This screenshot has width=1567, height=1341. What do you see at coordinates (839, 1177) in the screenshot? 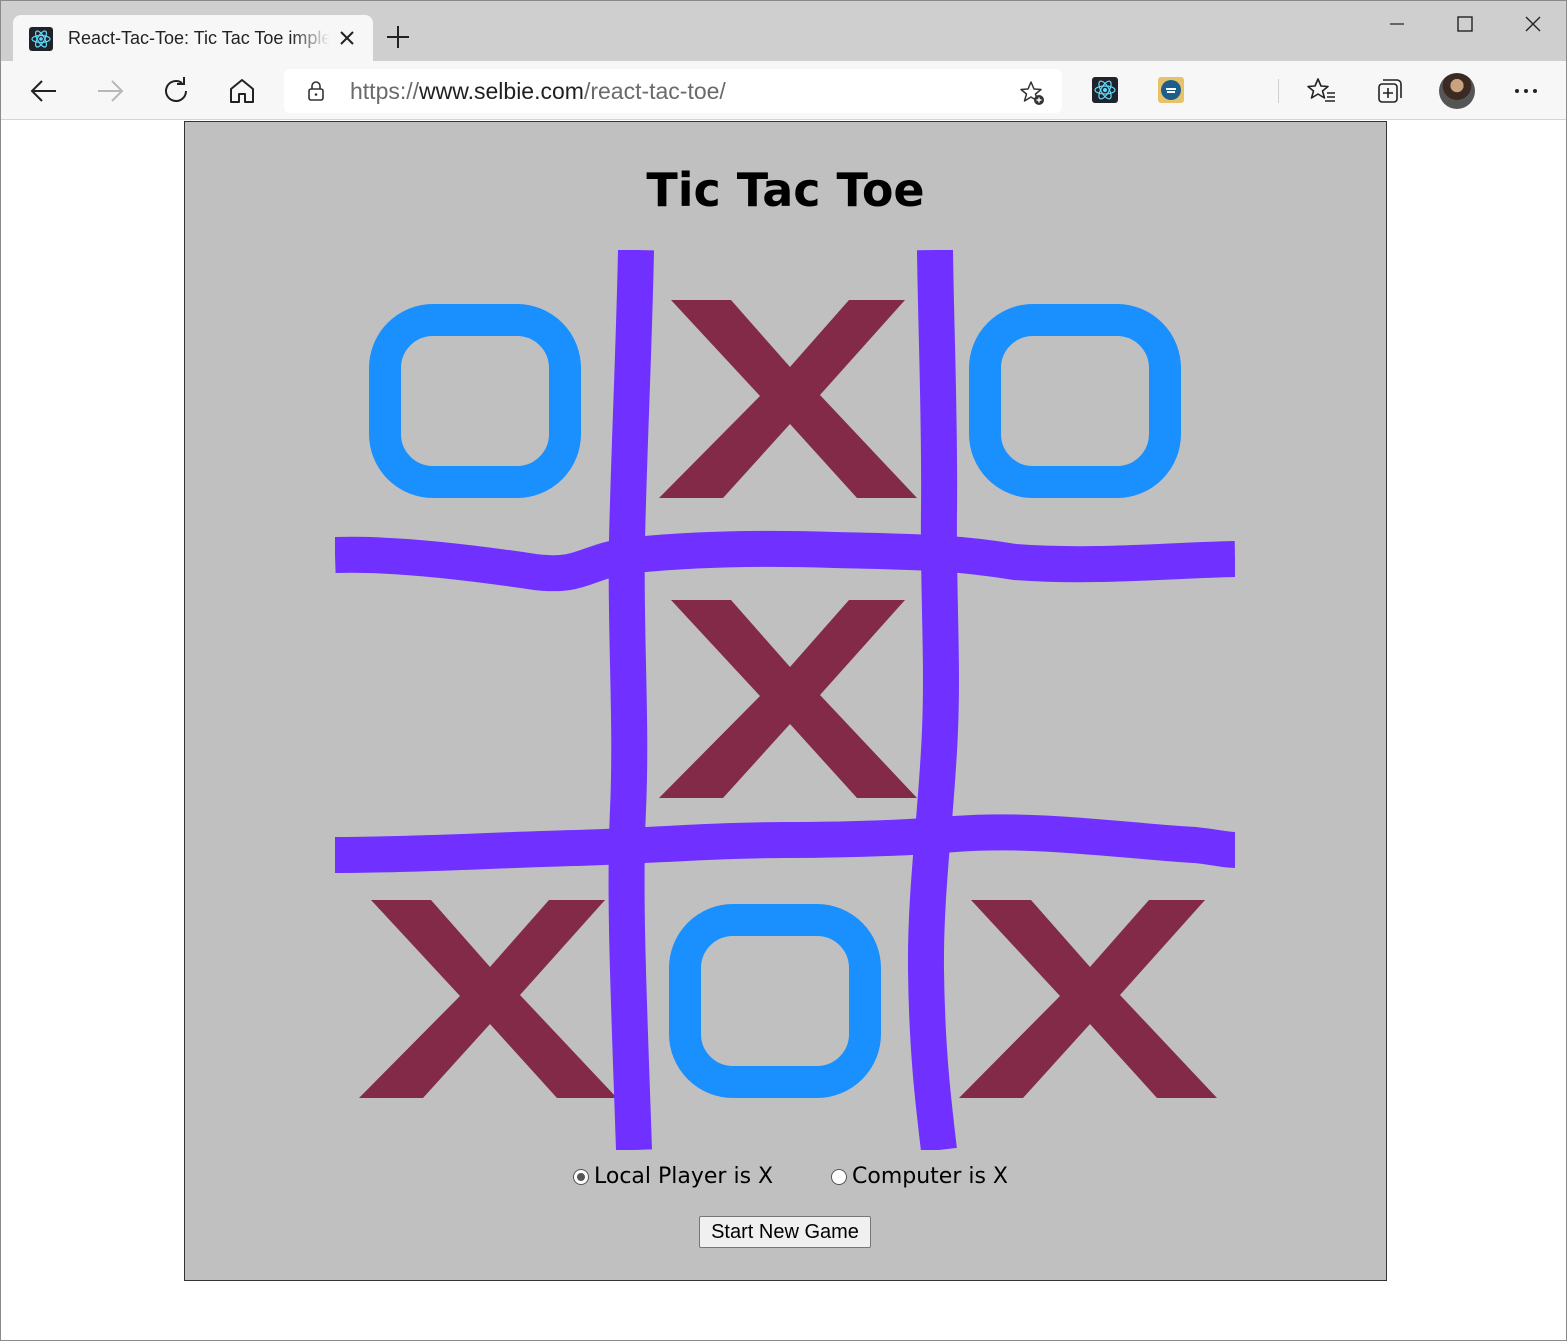
I see `computer-x-radio` at bounding box center [839, 1177].